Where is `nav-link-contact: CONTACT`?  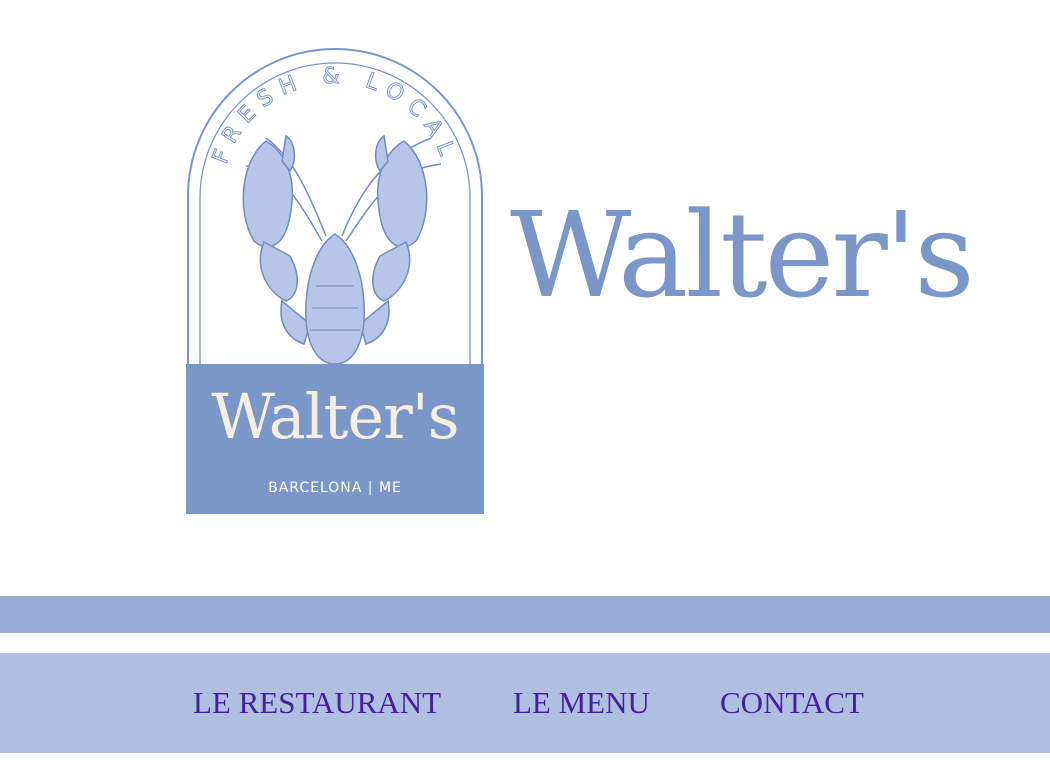 nav-link-contact: CONTACT is located at coordinates (792, 703).